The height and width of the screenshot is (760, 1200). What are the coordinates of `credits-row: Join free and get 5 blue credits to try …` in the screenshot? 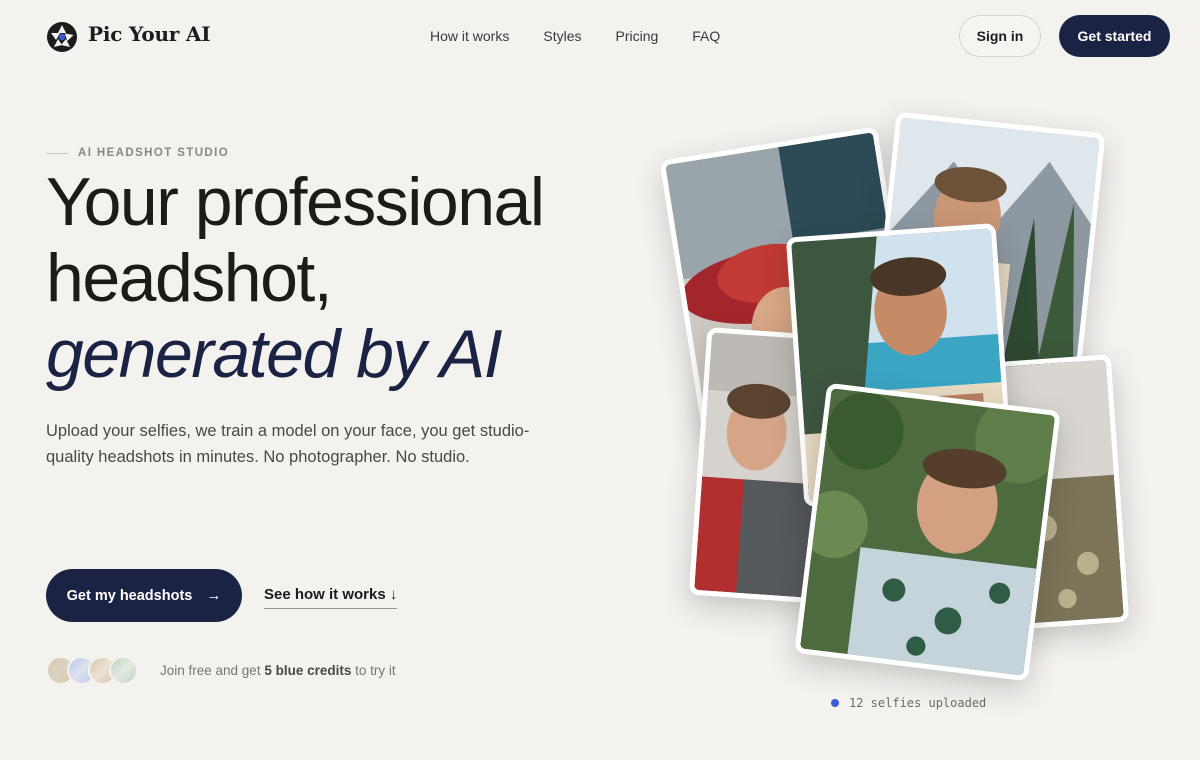 It's located at (221, 670).